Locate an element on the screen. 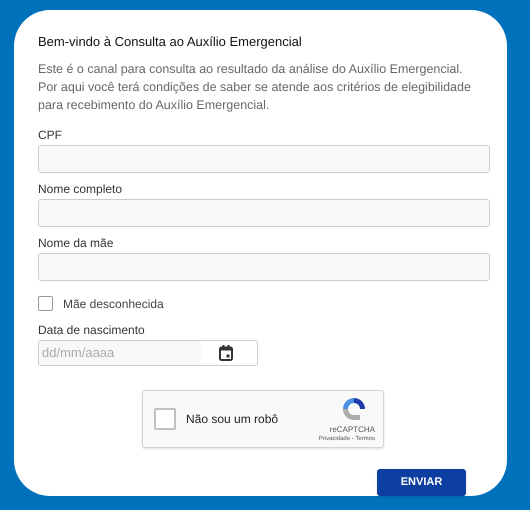 This screenshot has height=510, width=530. field-label: CPF is located at coordinates (50, 135).